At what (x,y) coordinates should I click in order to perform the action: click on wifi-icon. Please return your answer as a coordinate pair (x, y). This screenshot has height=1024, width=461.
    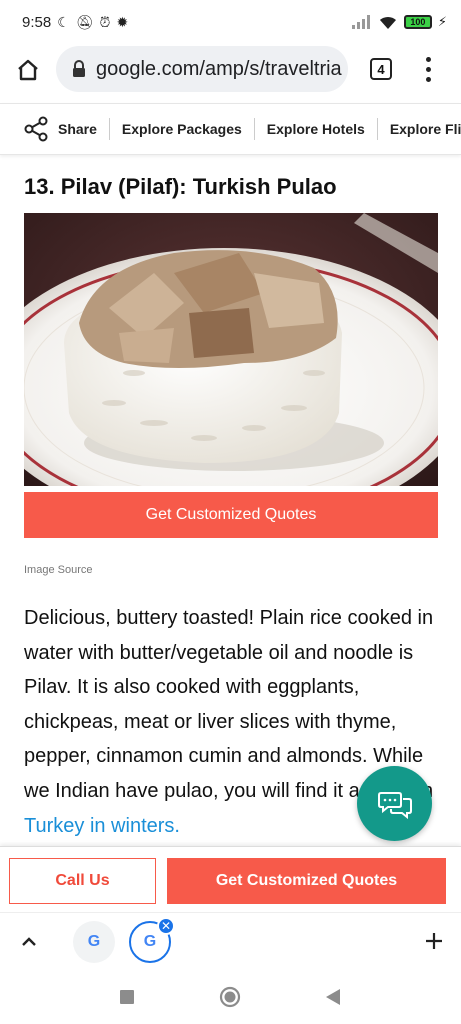
    Looking at the image, I should click on (387, 22).